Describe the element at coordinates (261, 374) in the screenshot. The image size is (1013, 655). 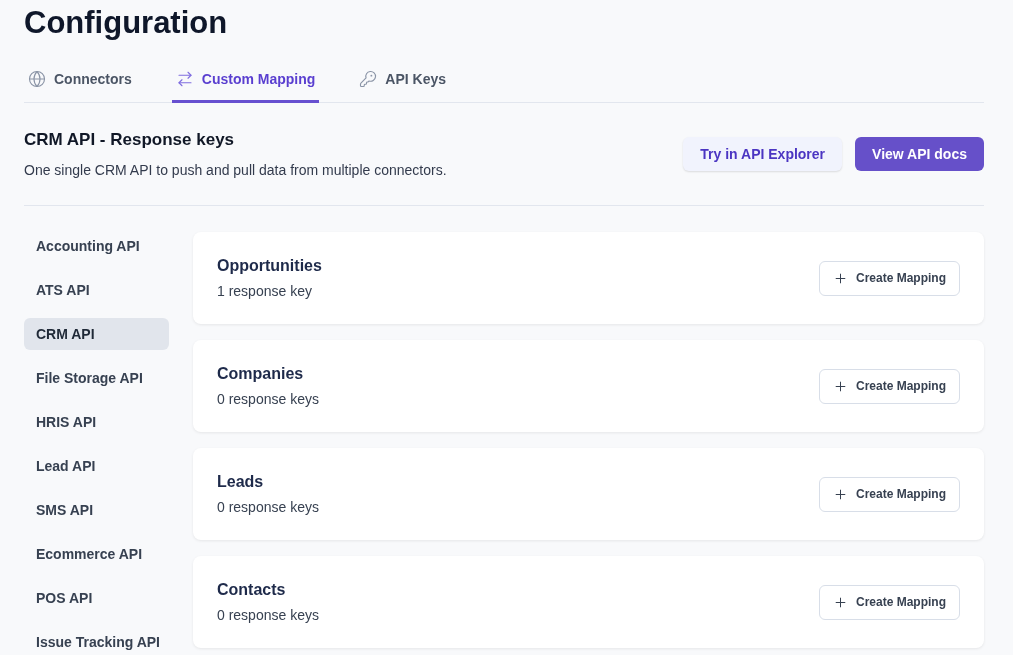
I see `resource-name: Companies` at that location.